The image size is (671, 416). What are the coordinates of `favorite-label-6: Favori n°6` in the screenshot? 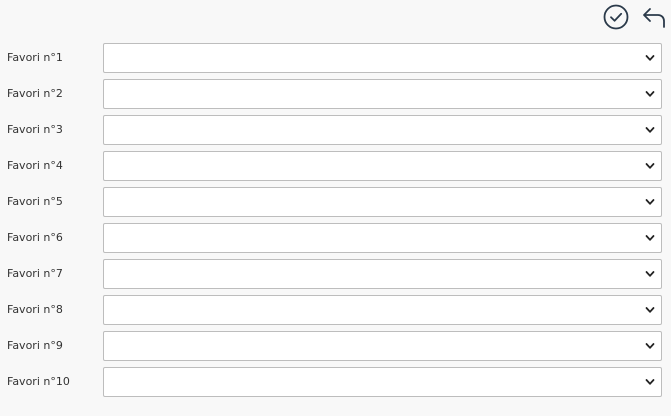 It's located at (35, 237).